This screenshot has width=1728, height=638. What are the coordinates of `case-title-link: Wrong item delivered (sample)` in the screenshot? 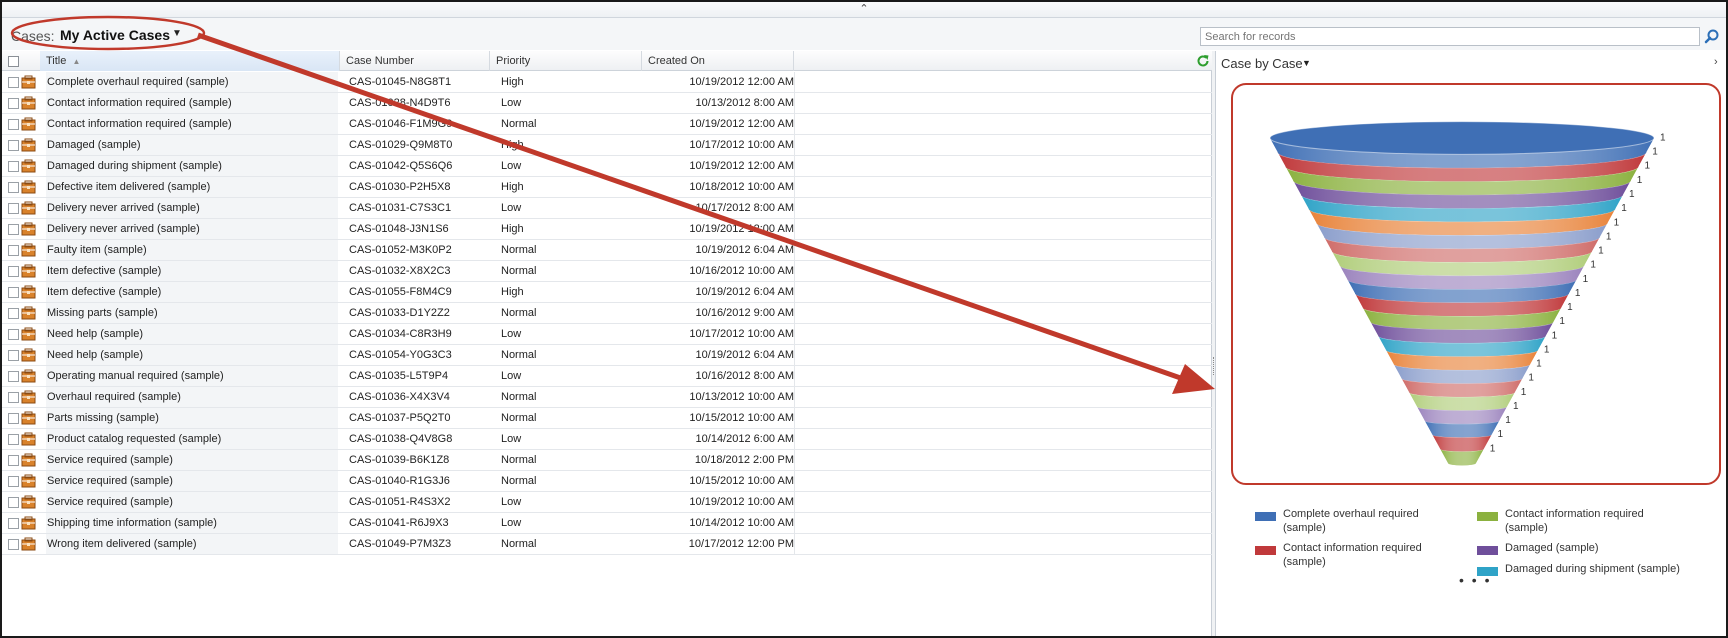 It's located at (192, 544).